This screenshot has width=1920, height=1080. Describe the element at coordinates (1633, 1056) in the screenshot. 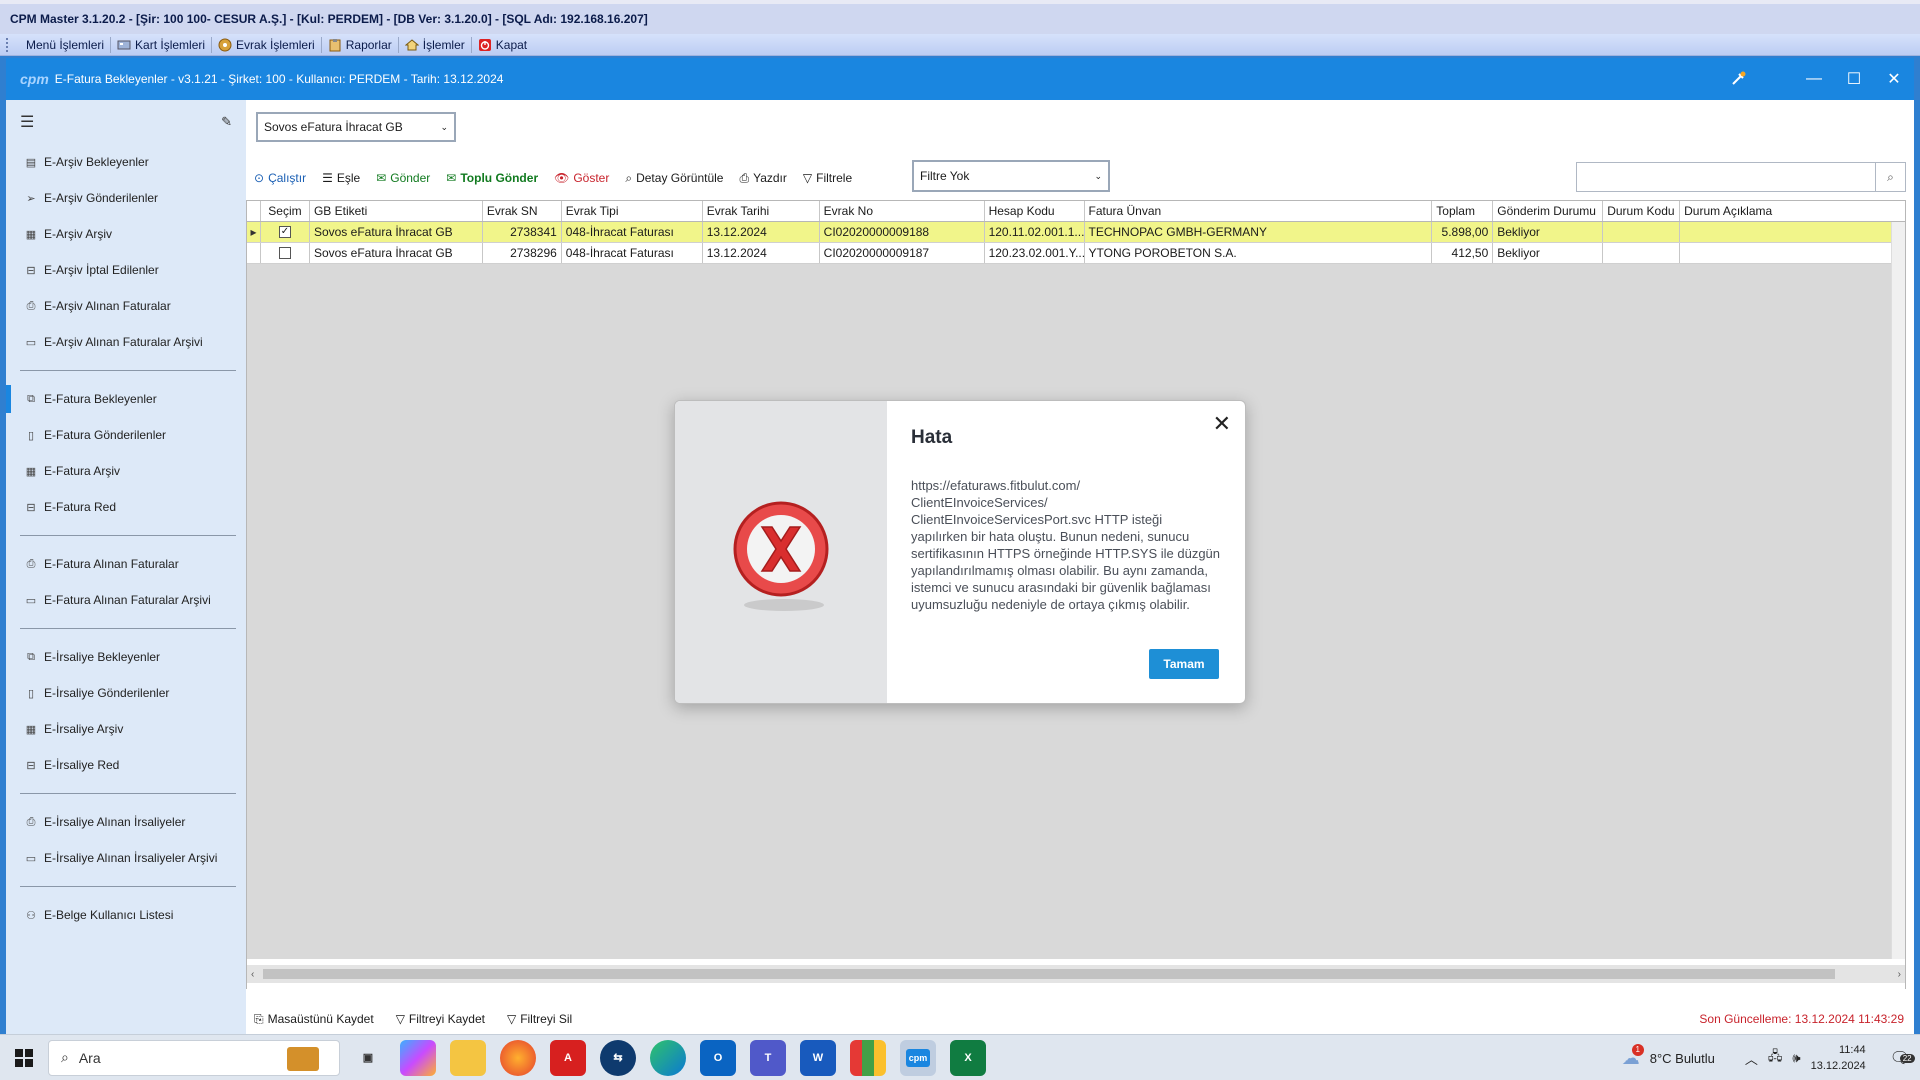

I see `cloud-icon: ☁ 1` at that location.